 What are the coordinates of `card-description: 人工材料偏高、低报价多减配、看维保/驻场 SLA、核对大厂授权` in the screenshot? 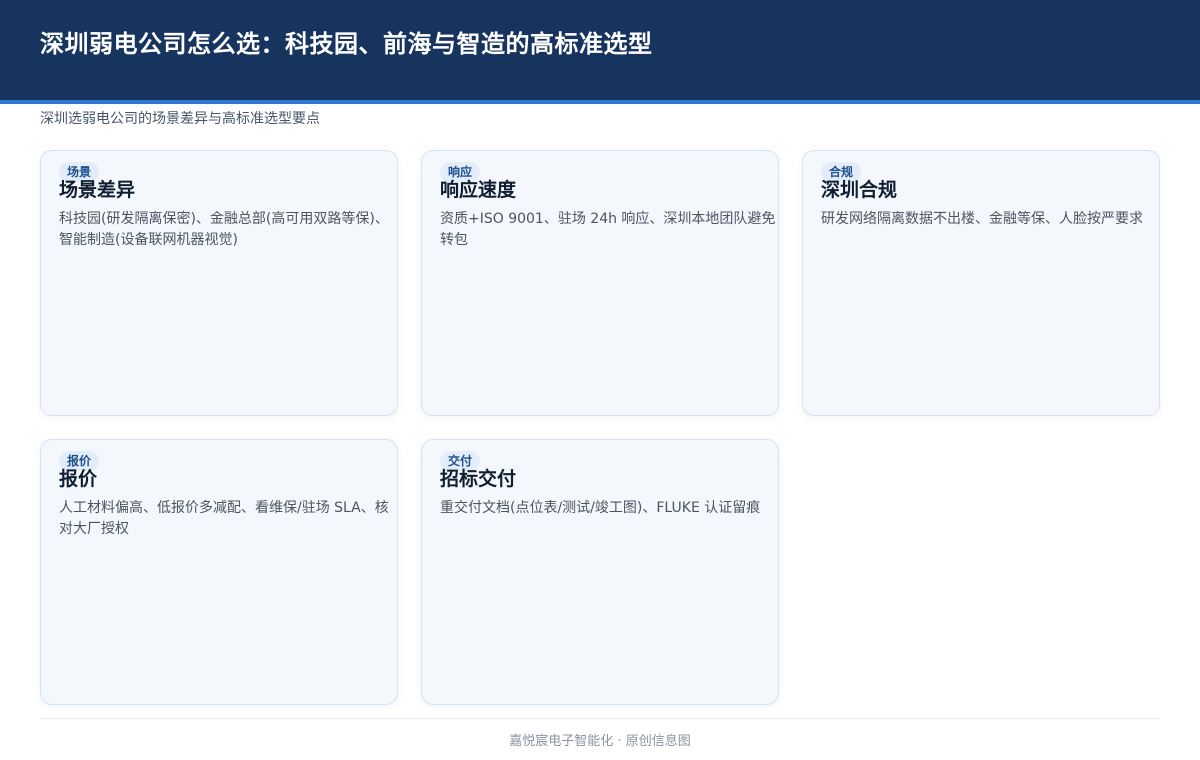 It's located at (224, 518).